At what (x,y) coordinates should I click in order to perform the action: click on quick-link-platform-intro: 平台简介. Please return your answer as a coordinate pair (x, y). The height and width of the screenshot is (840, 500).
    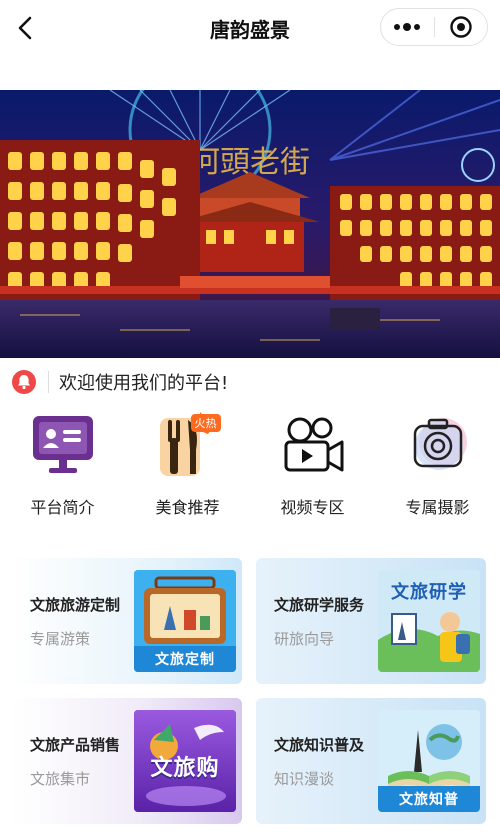
    Looking at the image, I should click on (62, 470).